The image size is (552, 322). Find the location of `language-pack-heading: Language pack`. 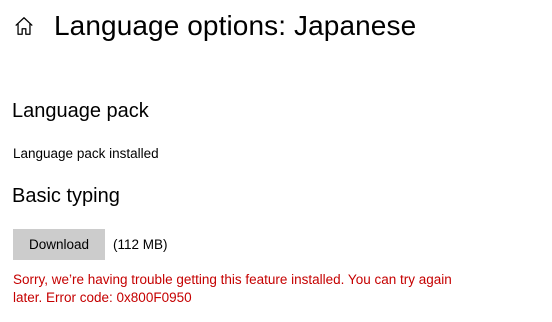

language-pack-heading: Language pack is located at coordinates (80, 111).